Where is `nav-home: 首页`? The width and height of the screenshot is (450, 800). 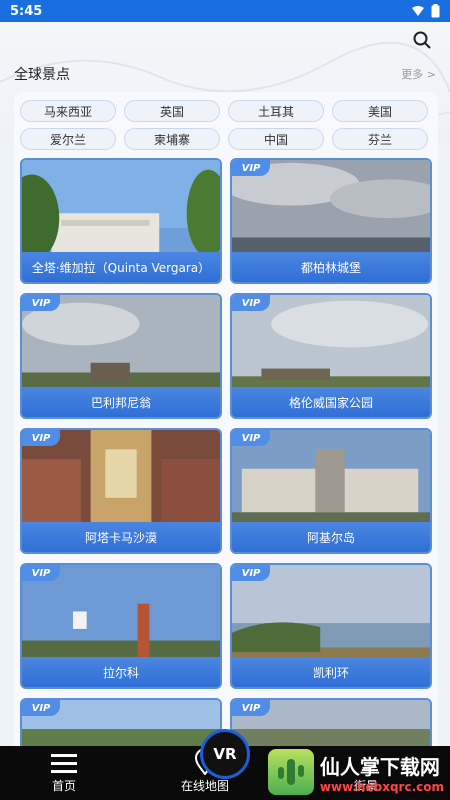 nav-home: 首页 is located at coordinates (64, 773).